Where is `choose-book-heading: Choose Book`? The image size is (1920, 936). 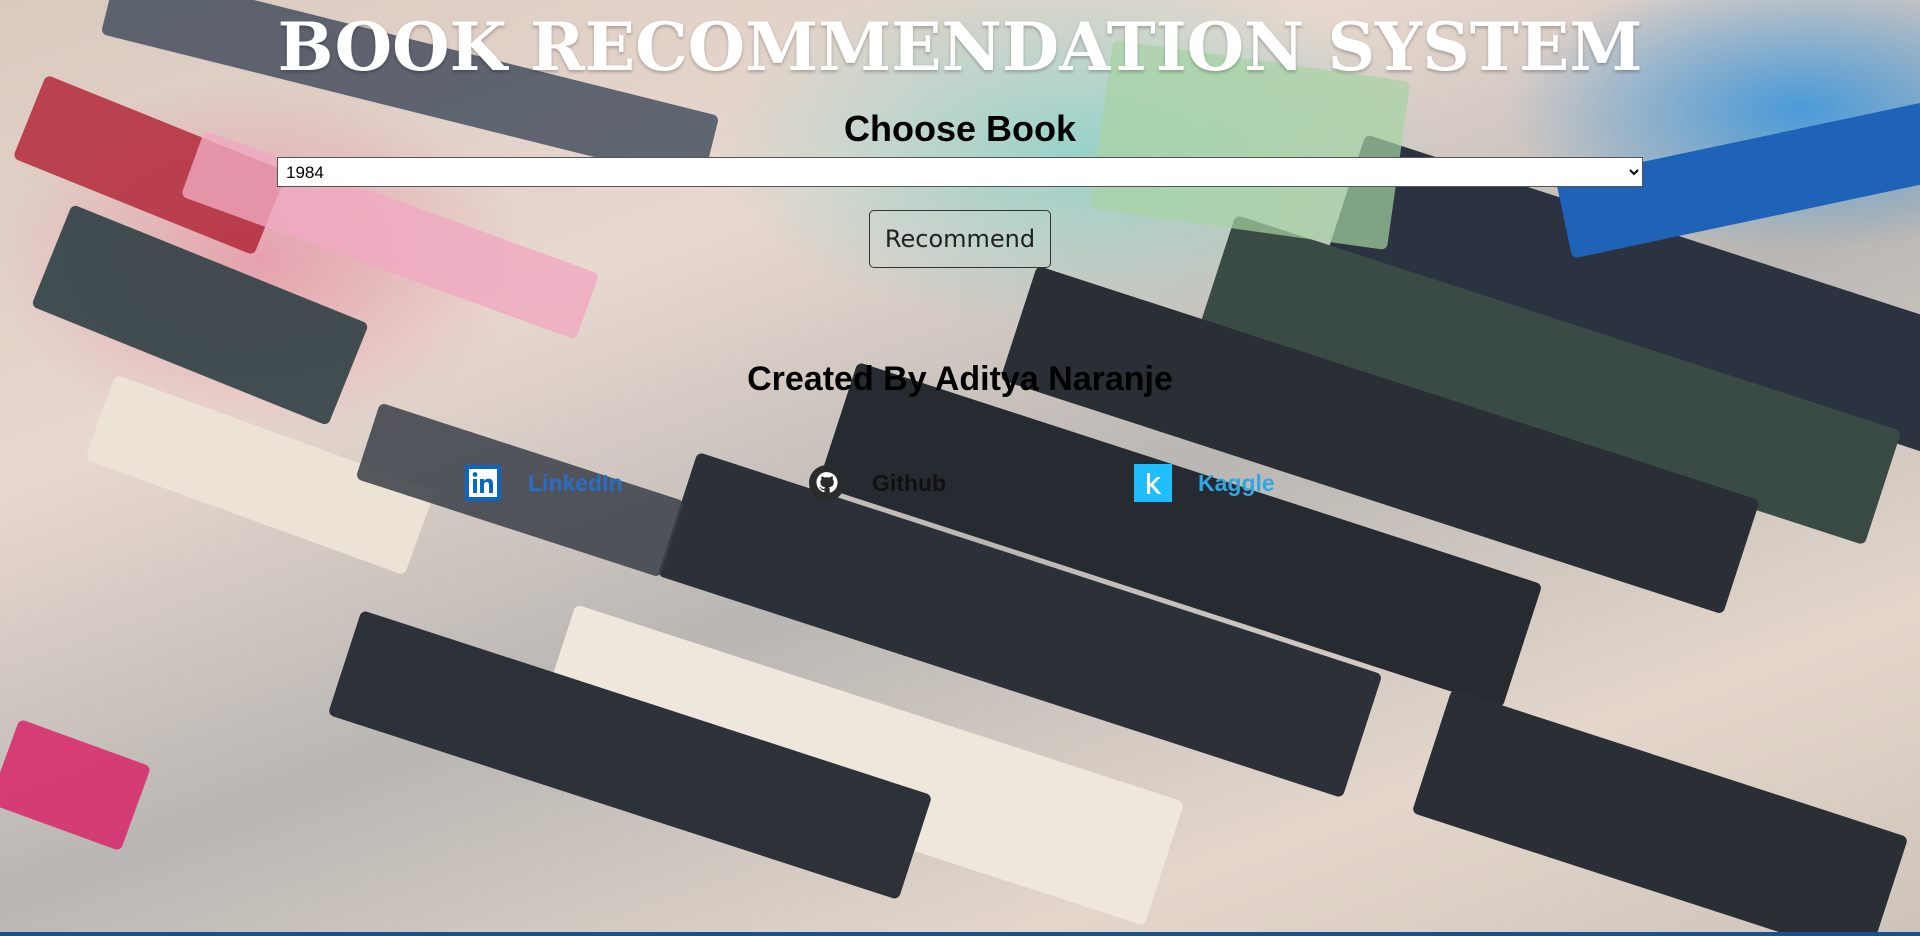
choose-book-heading: Choose Book is located at coordinates (959, 128).